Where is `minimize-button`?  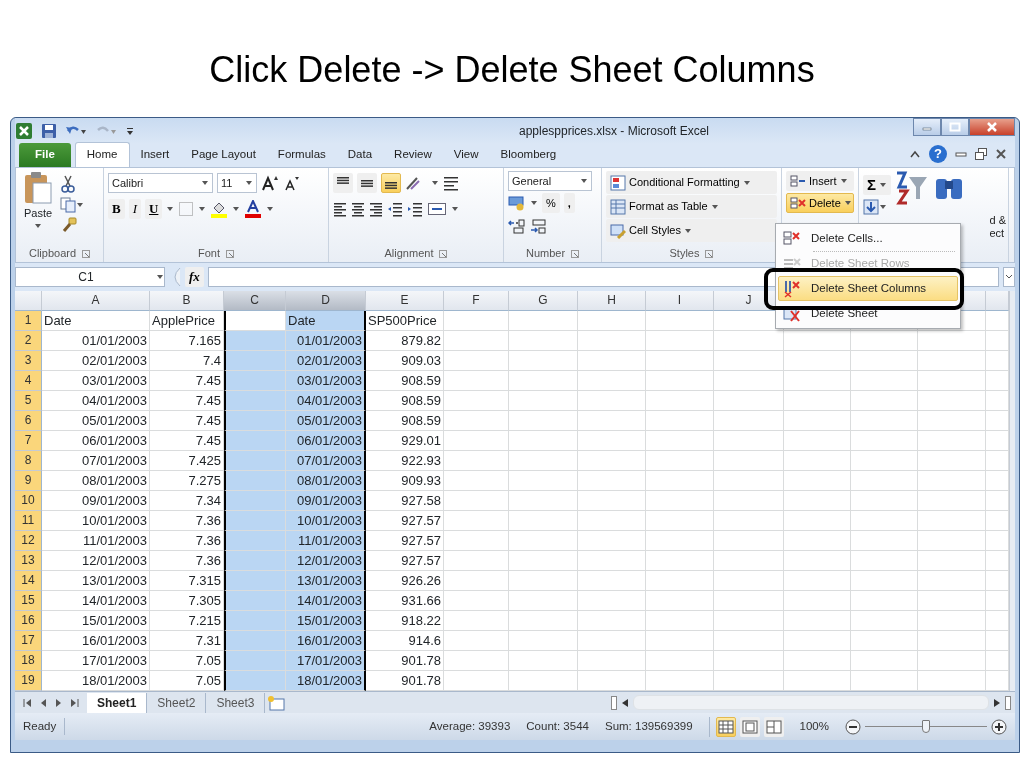 minimize-button is located at coordinates (927, 127).